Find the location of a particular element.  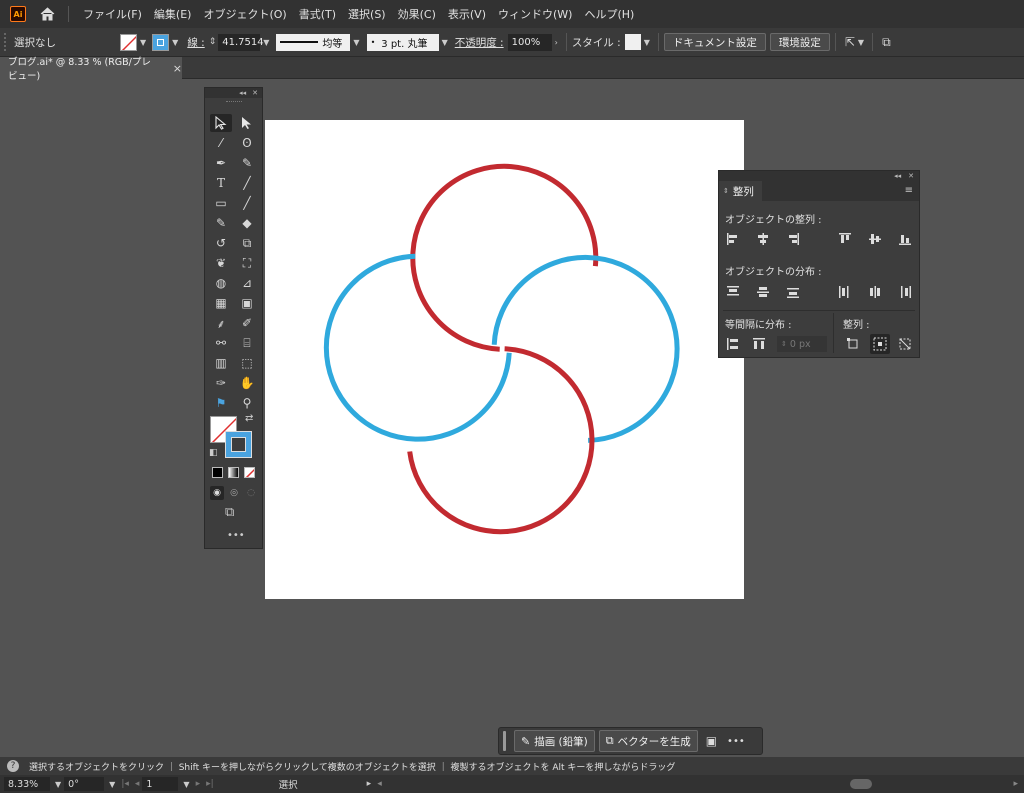

status-menu-icon: ▸ is located at coordinates (369, 784).